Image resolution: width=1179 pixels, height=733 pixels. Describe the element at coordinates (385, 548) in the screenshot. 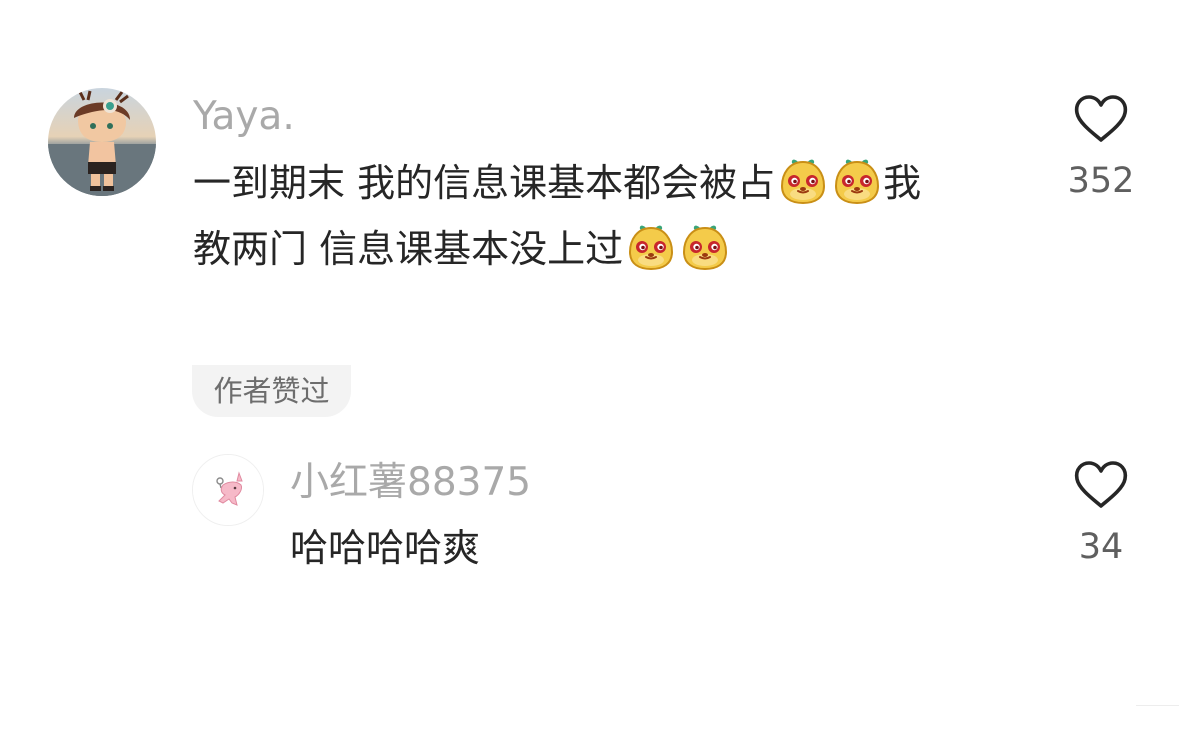

I see `reply-text: 哈哈哈哈爽` at that location.